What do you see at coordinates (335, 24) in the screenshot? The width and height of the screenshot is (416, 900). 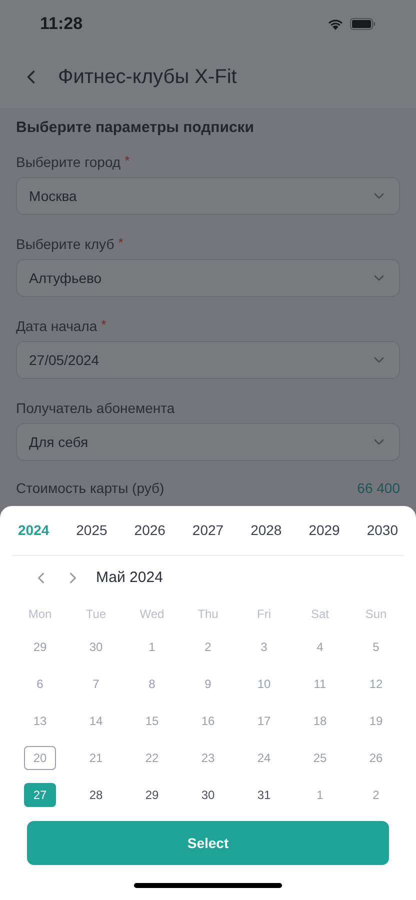 I see `wifi-icon` at bounding box center [335, 24].